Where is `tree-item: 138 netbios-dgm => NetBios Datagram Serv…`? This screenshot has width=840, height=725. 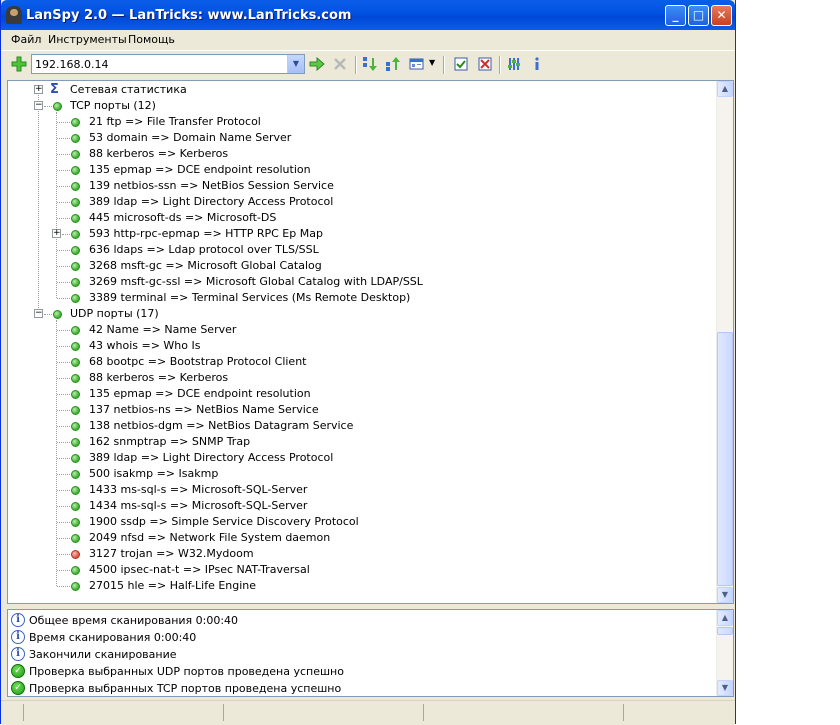
tree-item: 138 netbios-dgm => NetBios Datagram Serv… is located at coordinates (358, 426).